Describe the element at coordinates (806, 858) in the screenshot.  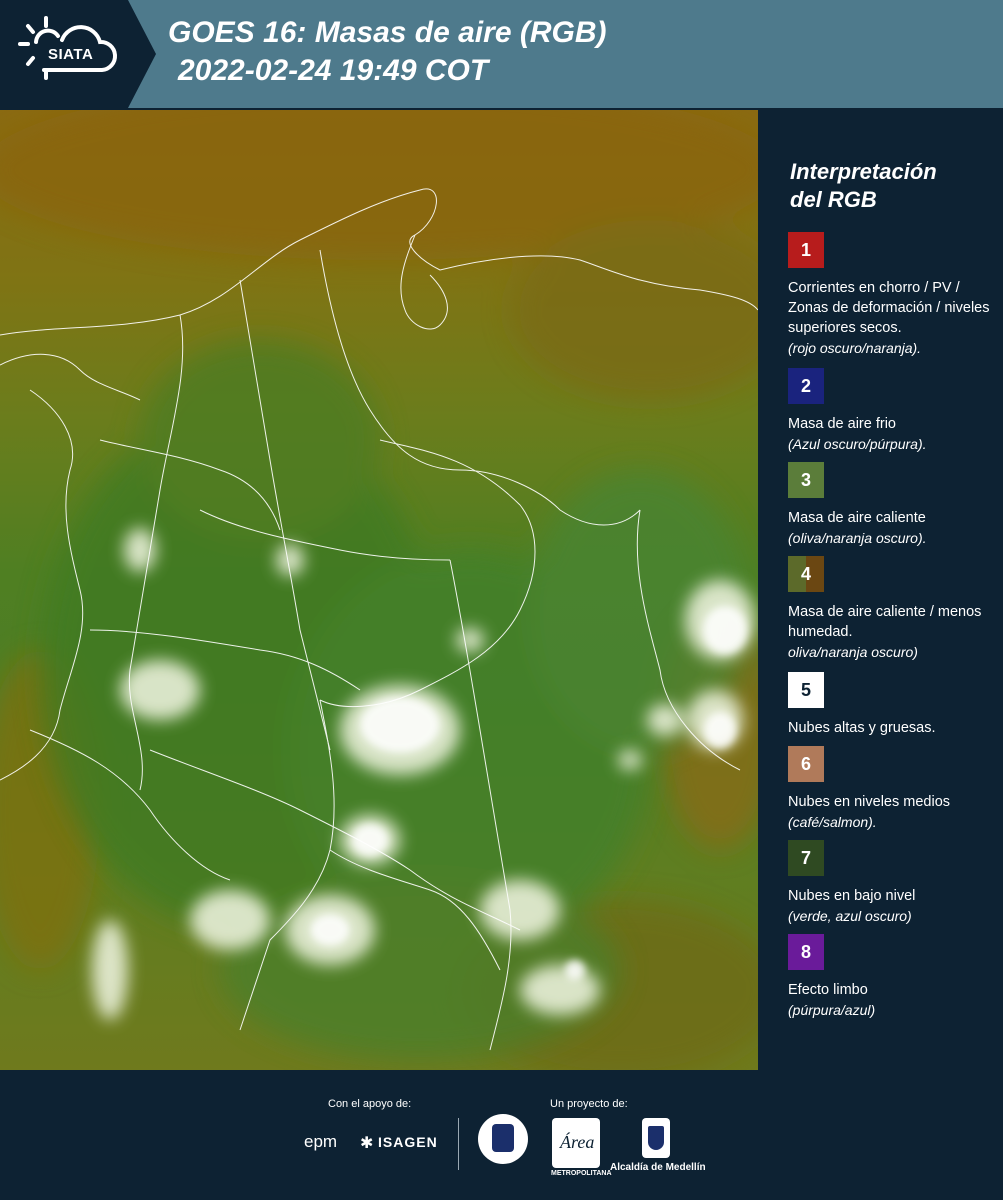
I see `legend-swatch-7: 7` at that location.